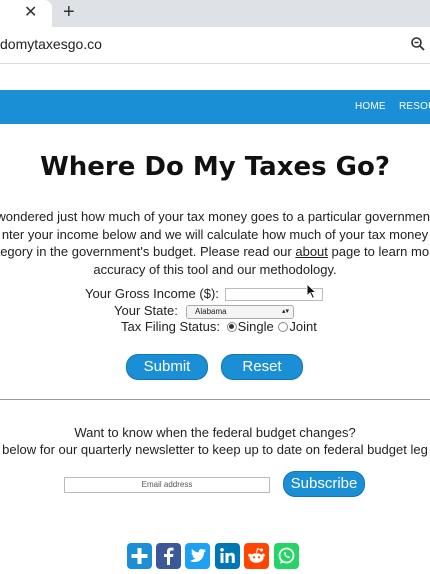 Image resolution: width=430 pixels, height=574 pixels. I want to click on twitter-icon, so click(197, 556).